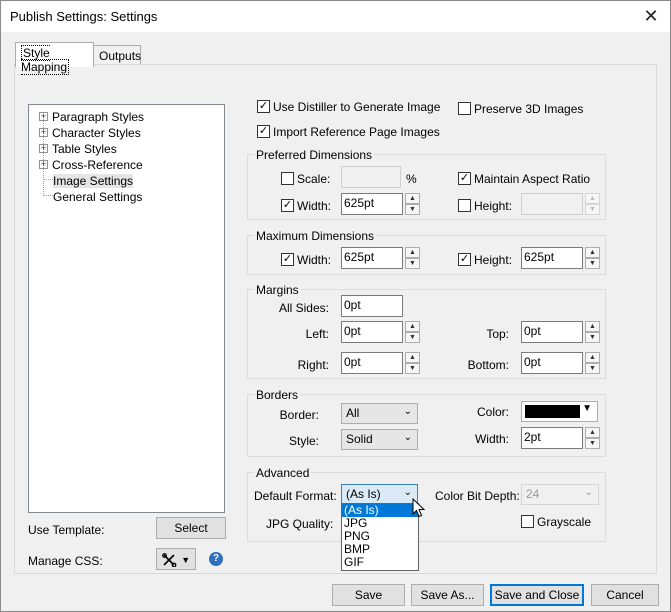  What do you see at coordinates (552, 258) in the screenshot?
I see `max-height-input: 625pt` at bounding box center [552, 258].